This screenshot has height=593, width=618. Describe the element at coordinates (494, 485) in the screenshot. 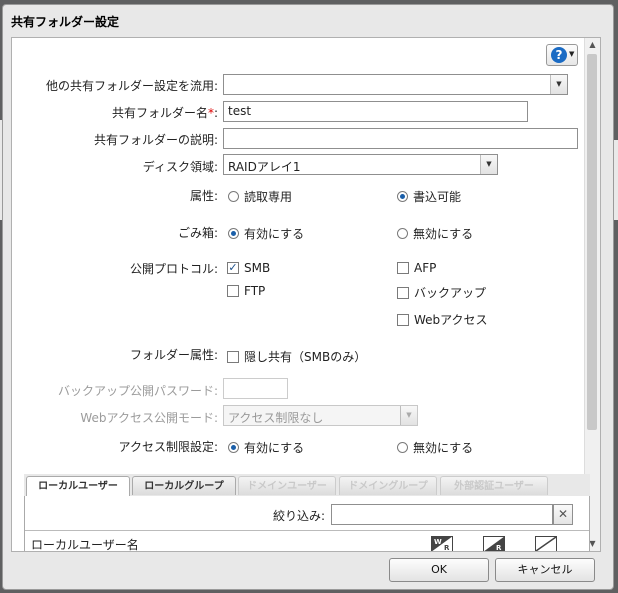

I see `tab-external-auth-user: 外部認証ユーザー` at that location.